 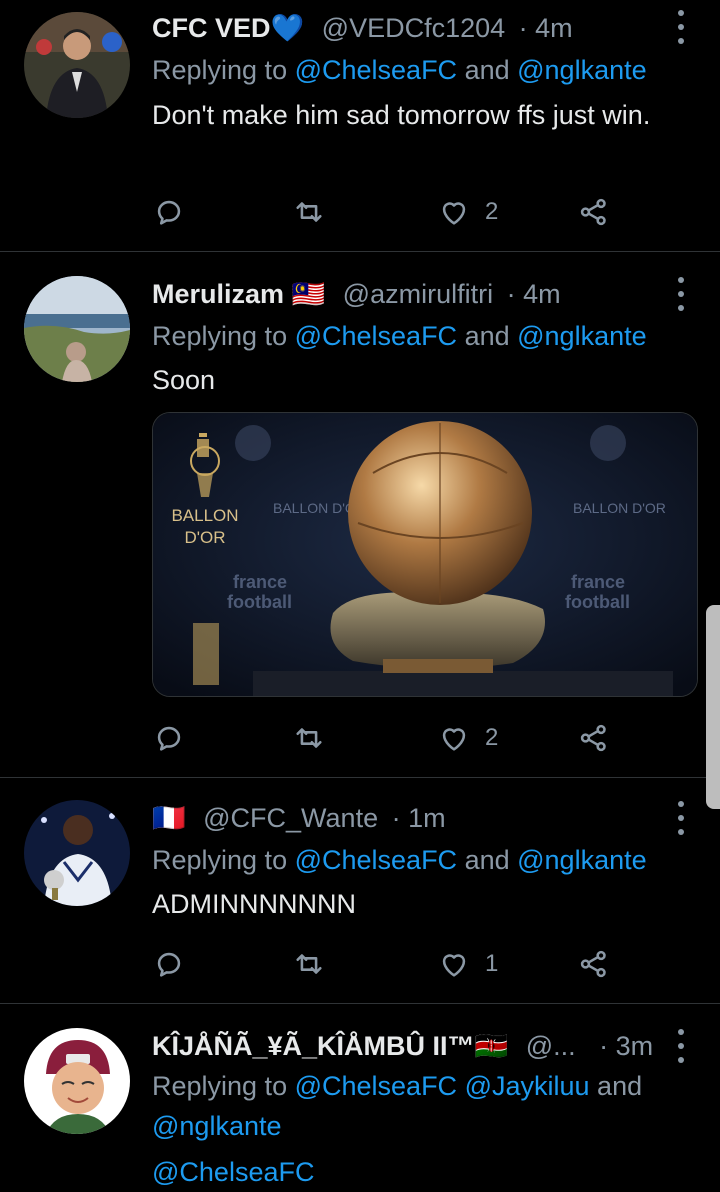 I want to click on tweet-header: CFC VED💙 @VEDCfc1204 · 4m, so click(x=362, y=28).